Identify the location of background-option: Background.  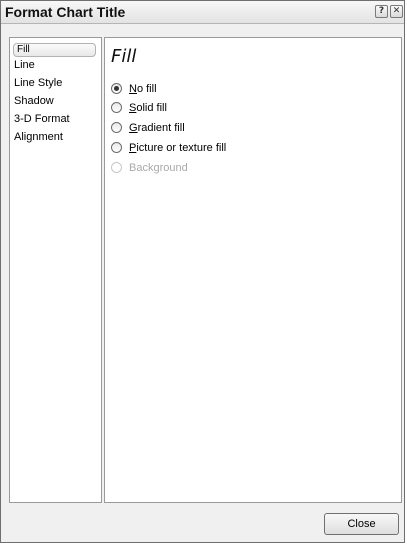
(149, 168).